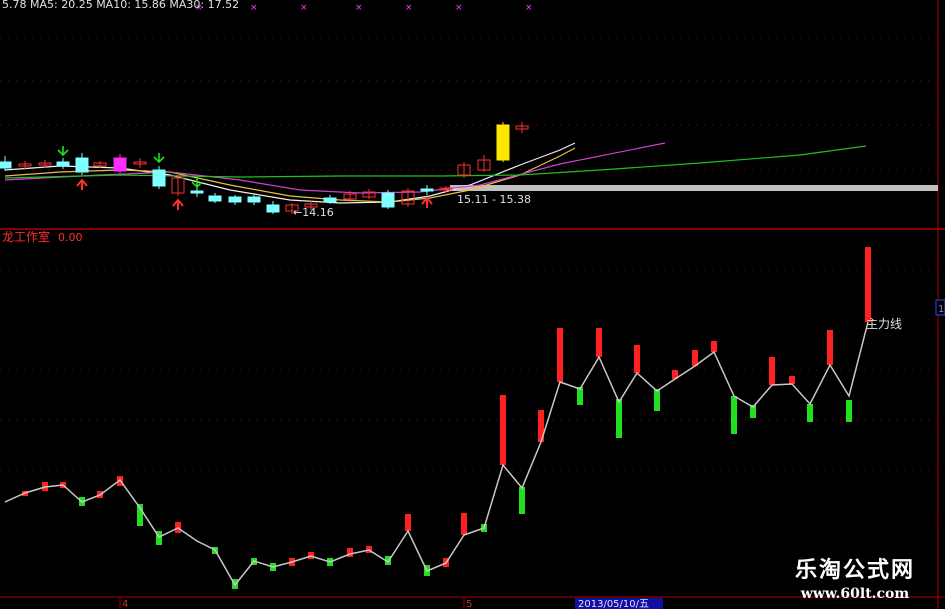 This screenshot has height=609, width=945. Describe the element at coordinates (120, 5) in the screenshot. I see `top-values-text: 5.78 MA5: 20.25 MA10: 15.86 MA30: 17.52` at that location.